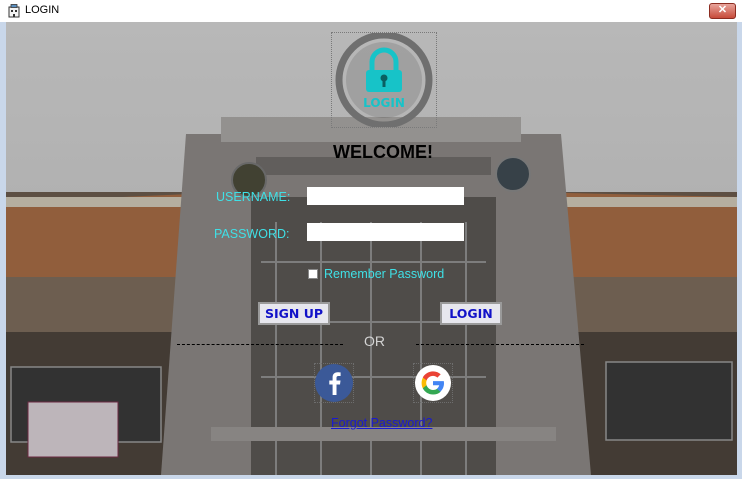 Image resolution: width=742 pixels, height=479 pixels. What do you see at coordinates (253, 197) in the screenshot?
I see `username-label: USERNAME:` at bounding box center [253, 197].